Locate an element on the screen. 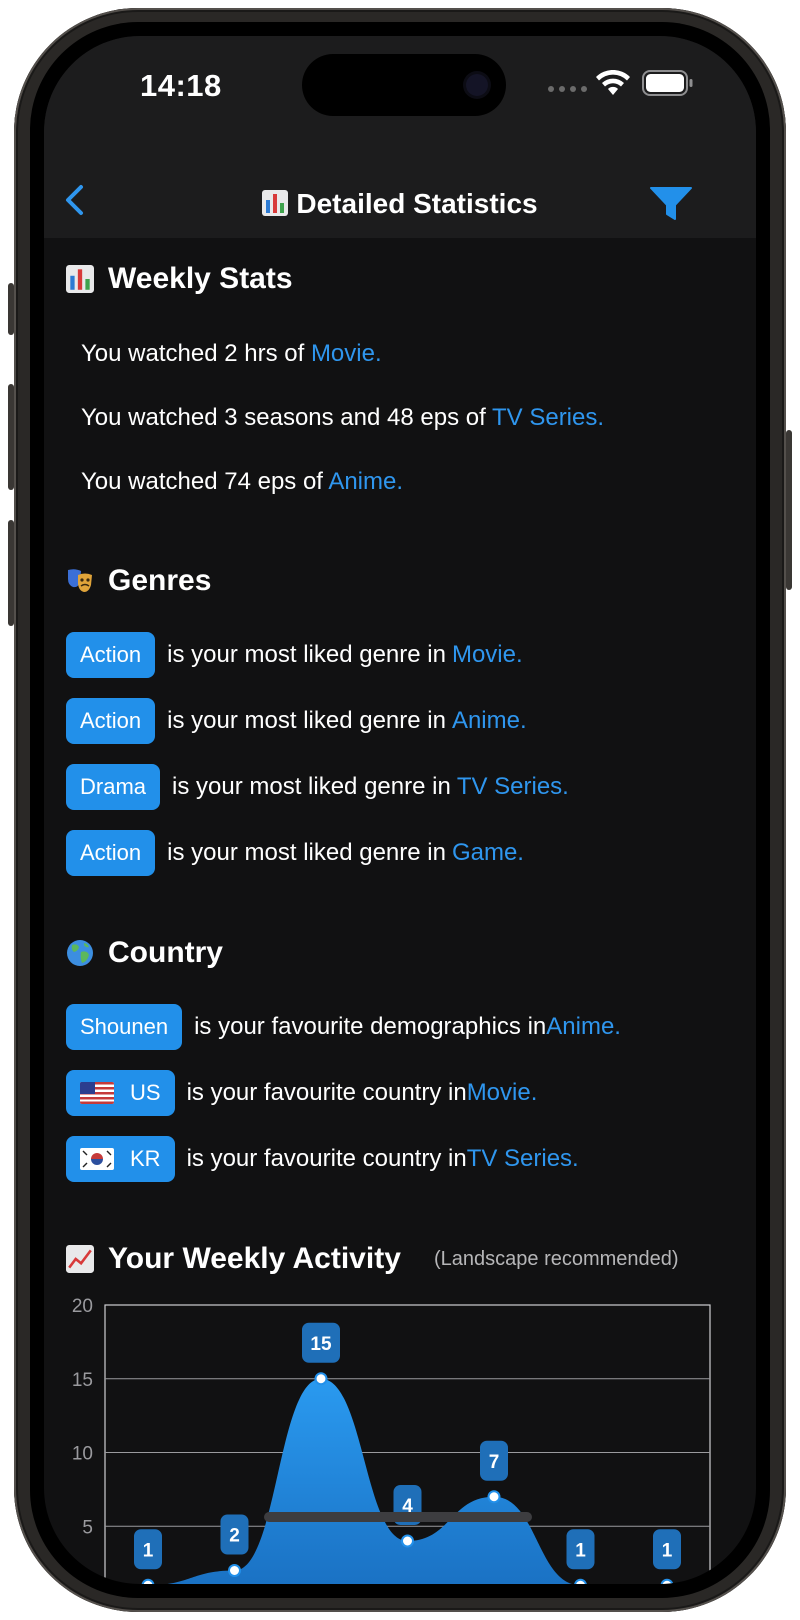 The image size is (800, 1620). y-tick-label: 20 is located at coordinates (82, 1307).